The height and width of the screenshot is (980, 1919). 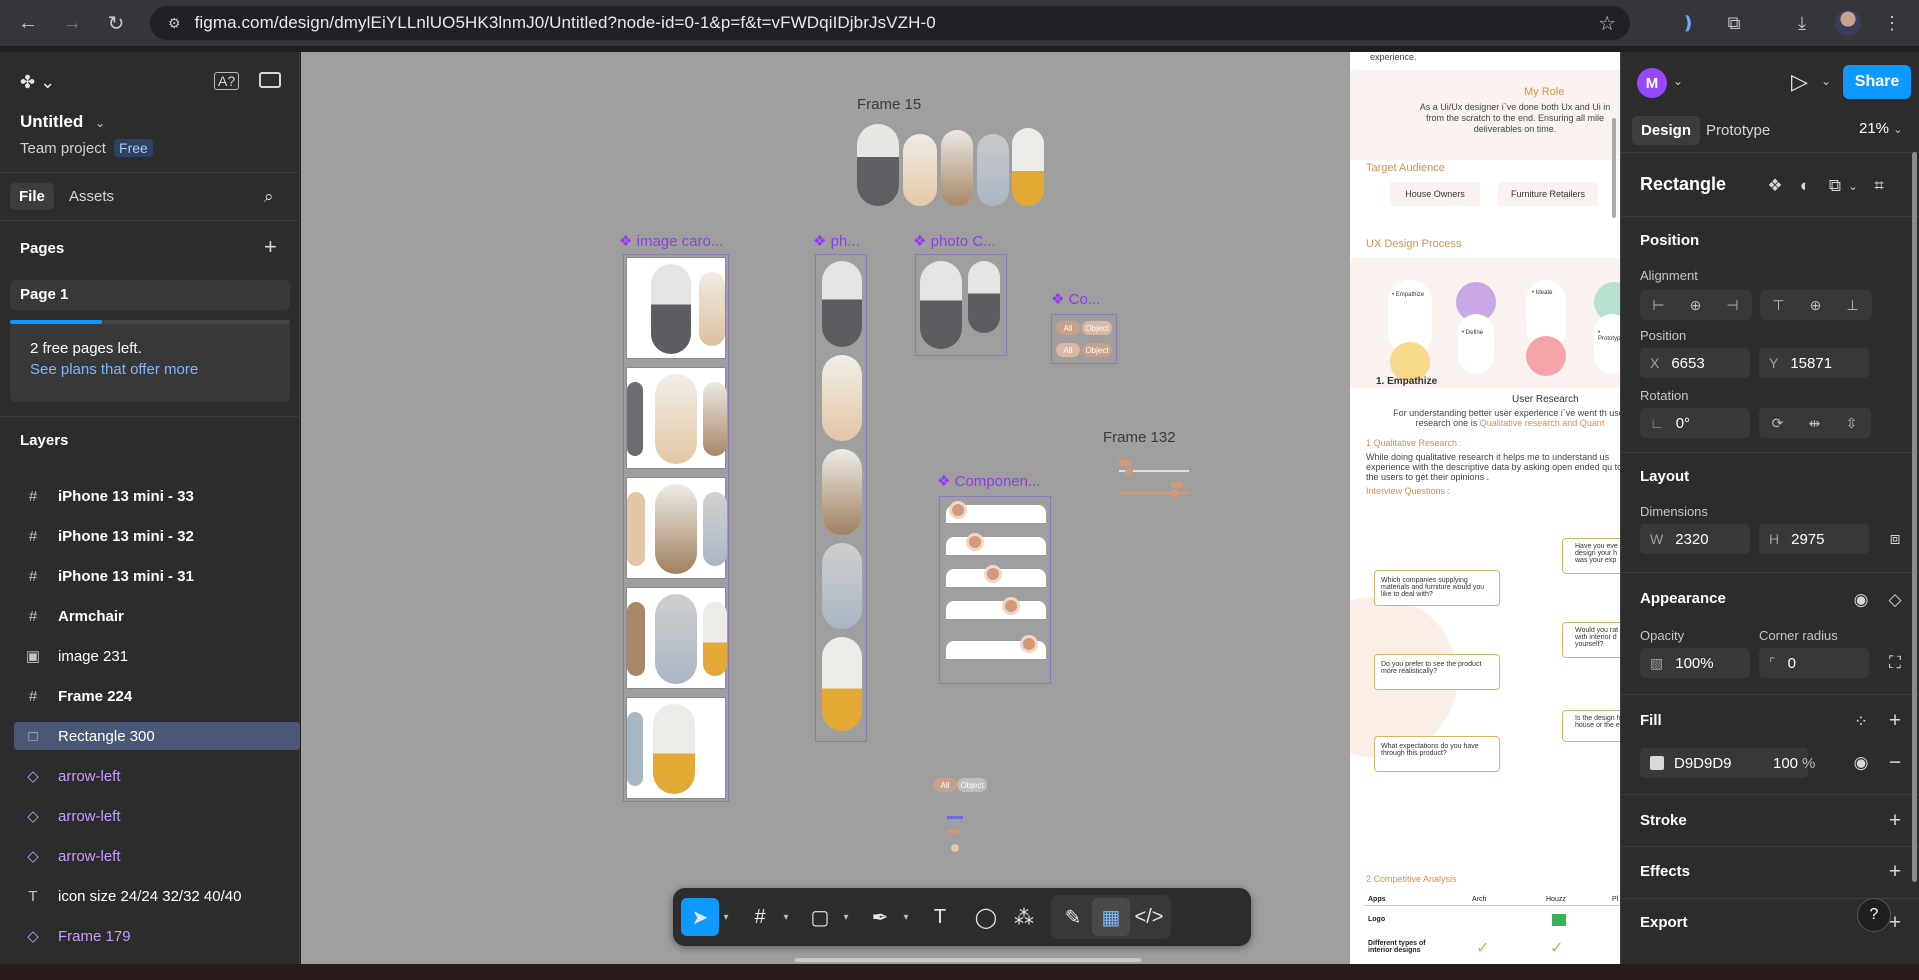 What do you see at coordinates (1775, 186) in the screenshot?
I see `component-icon: ❖` at bounding box center [1775, 186].